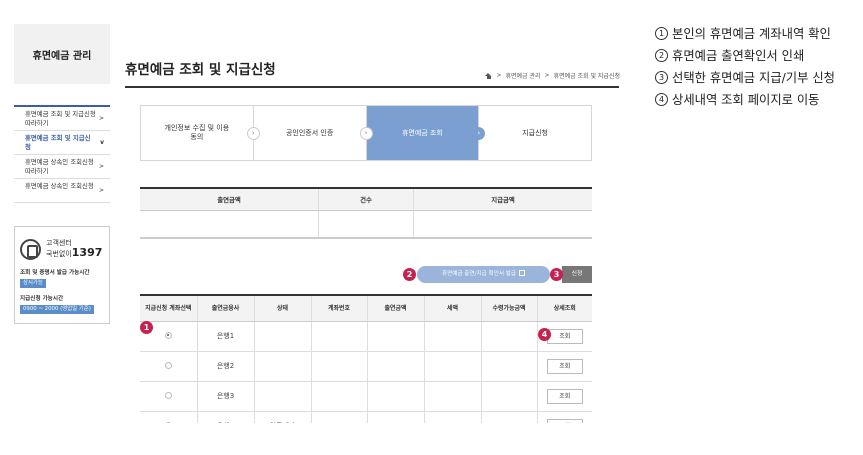  Describe the element at coordinates (226, 336) in the screenshot. I see `institution-cell: 은행1` at that location.